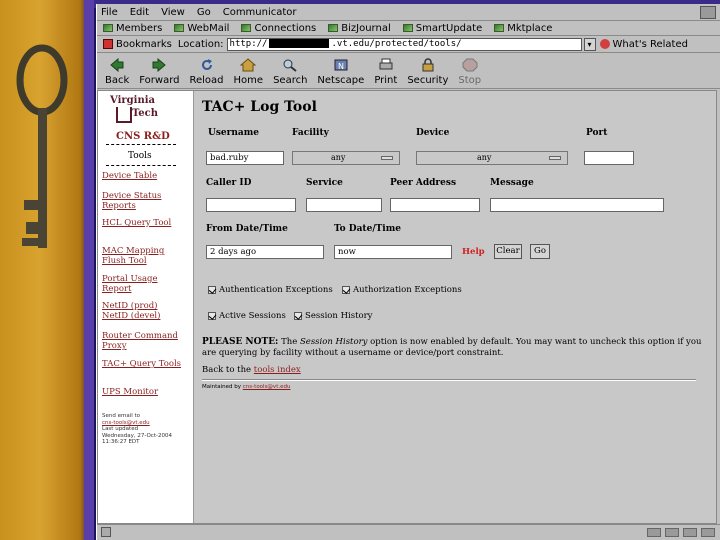 The width and height of the screenshot is (720, 540). Describe the element at coordinates (260, 12) in the screenshot. I see `menu-communicator: Communicator` at that location.